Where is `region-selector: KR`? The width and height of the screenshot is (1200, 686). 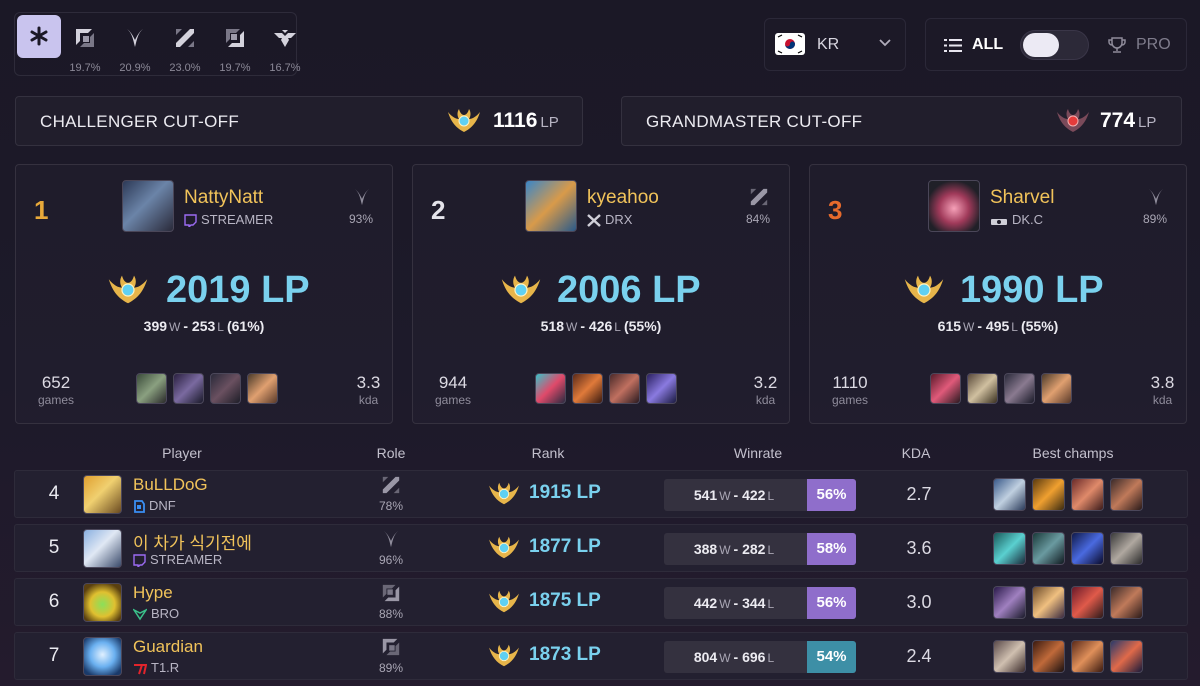 region-selector: KR is located at coordinates (835, 44).